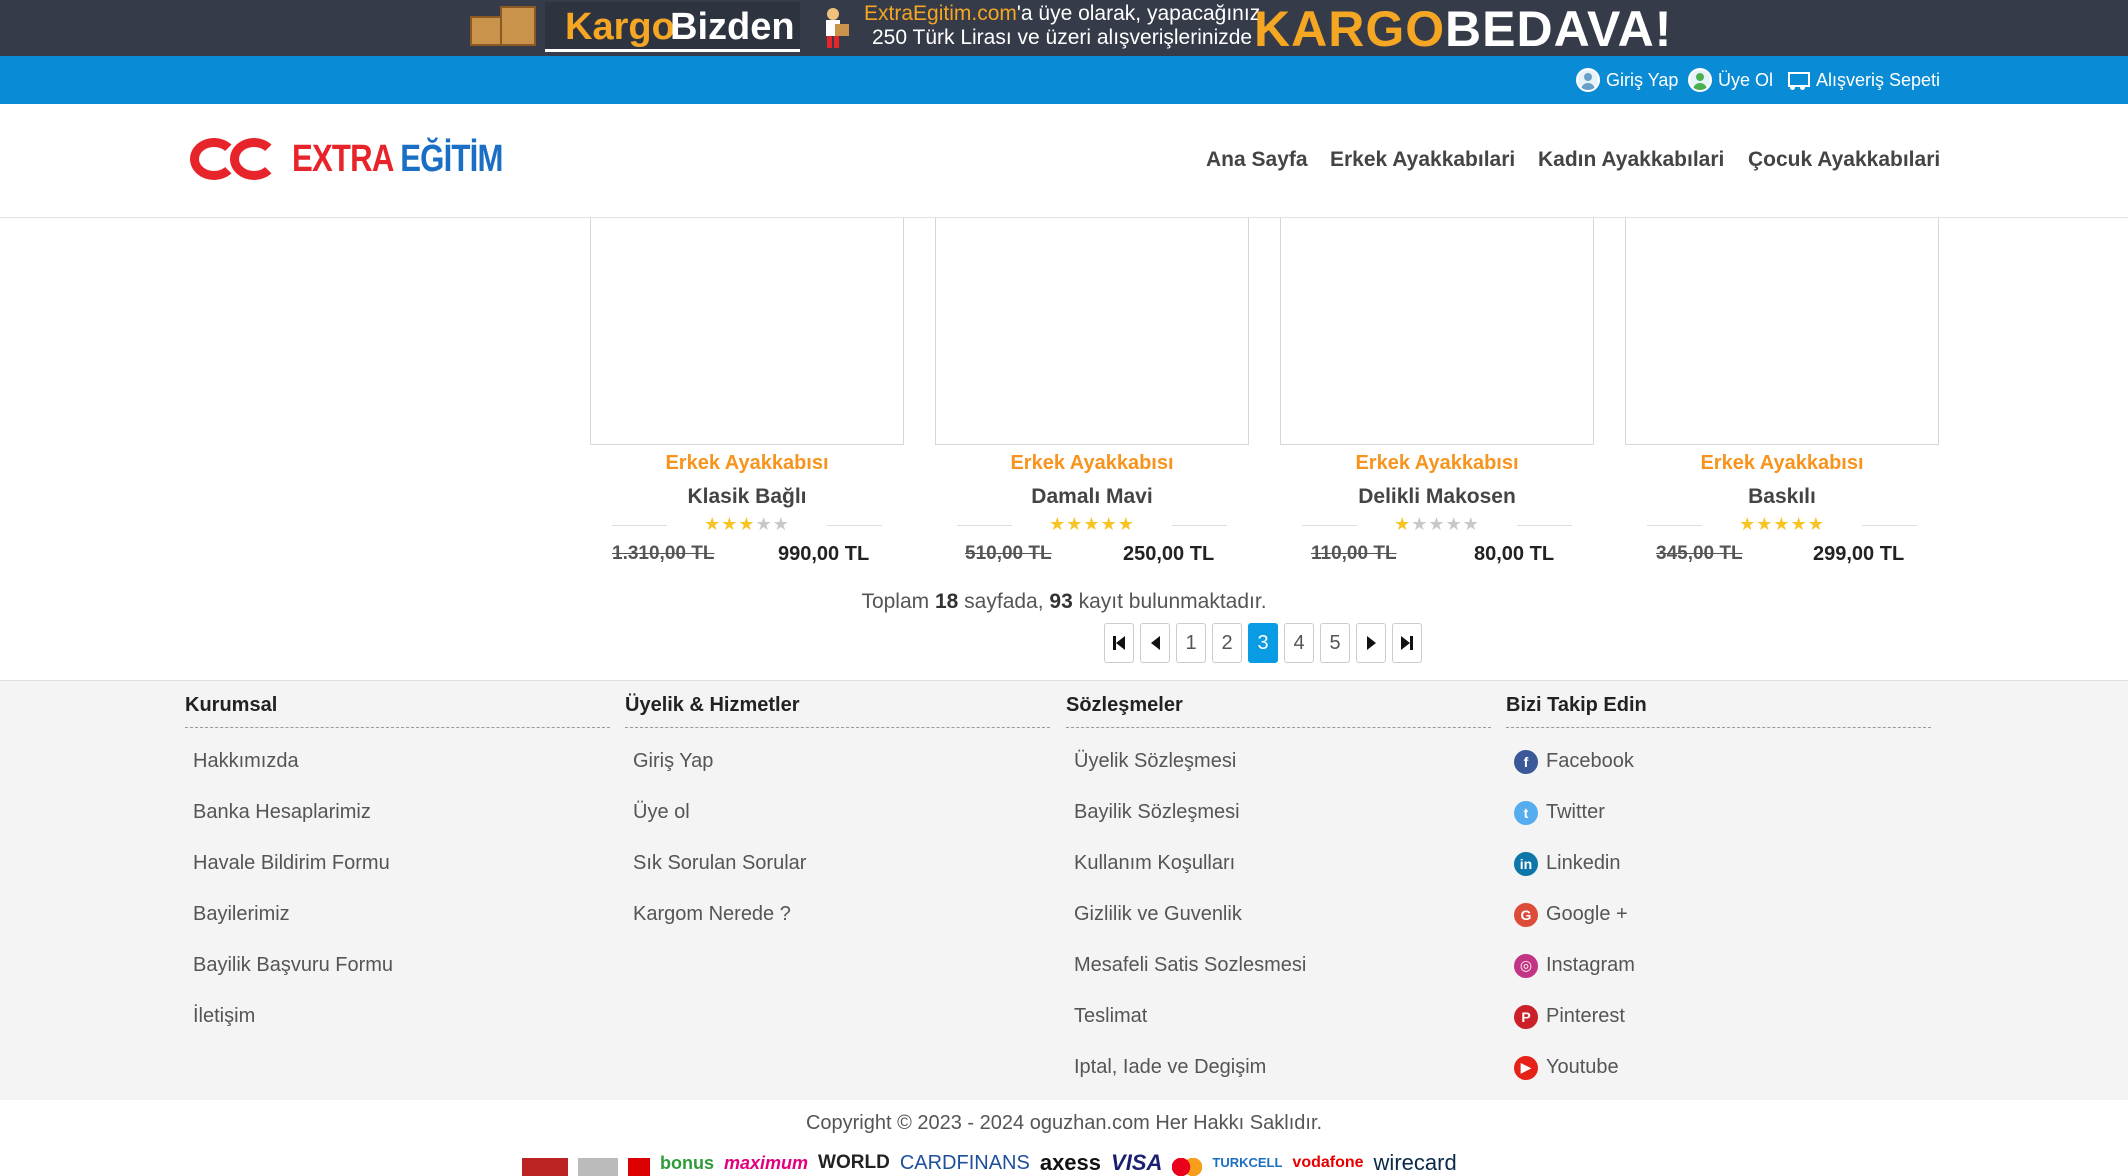 The width and height of the screenshot is (2128, 1176). I want to click on youtube-icon: ▶, so click(1526, 1067).